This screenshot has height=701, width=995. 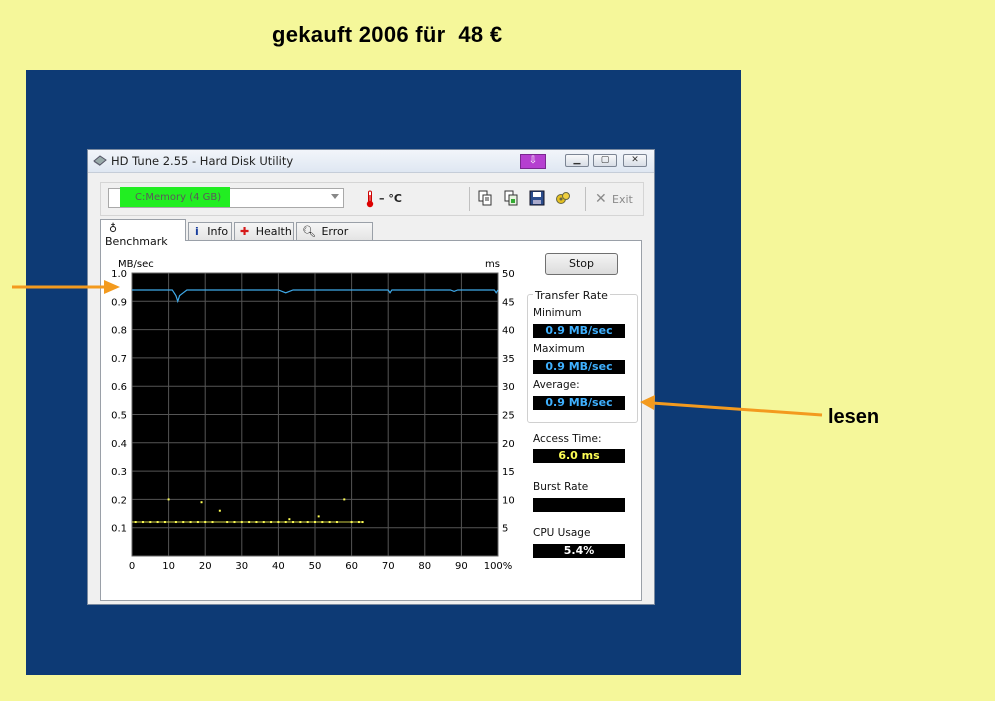 What do you see at coordinates (143, 233) in the screenshot?
I see `tab-benchmark: ♁ Benchmark` at bounding box center [143, 233].